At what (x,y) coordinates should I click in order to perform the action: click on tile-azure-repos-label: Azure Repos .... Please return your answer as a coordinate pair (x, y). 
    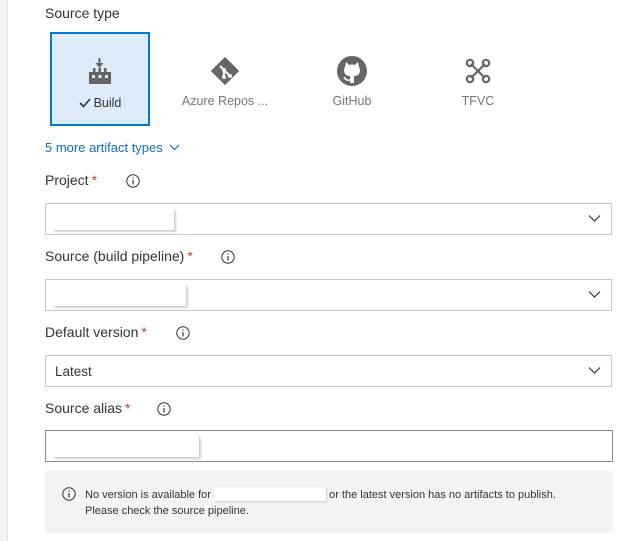
    Looking at the image, I should click on (225, 101).